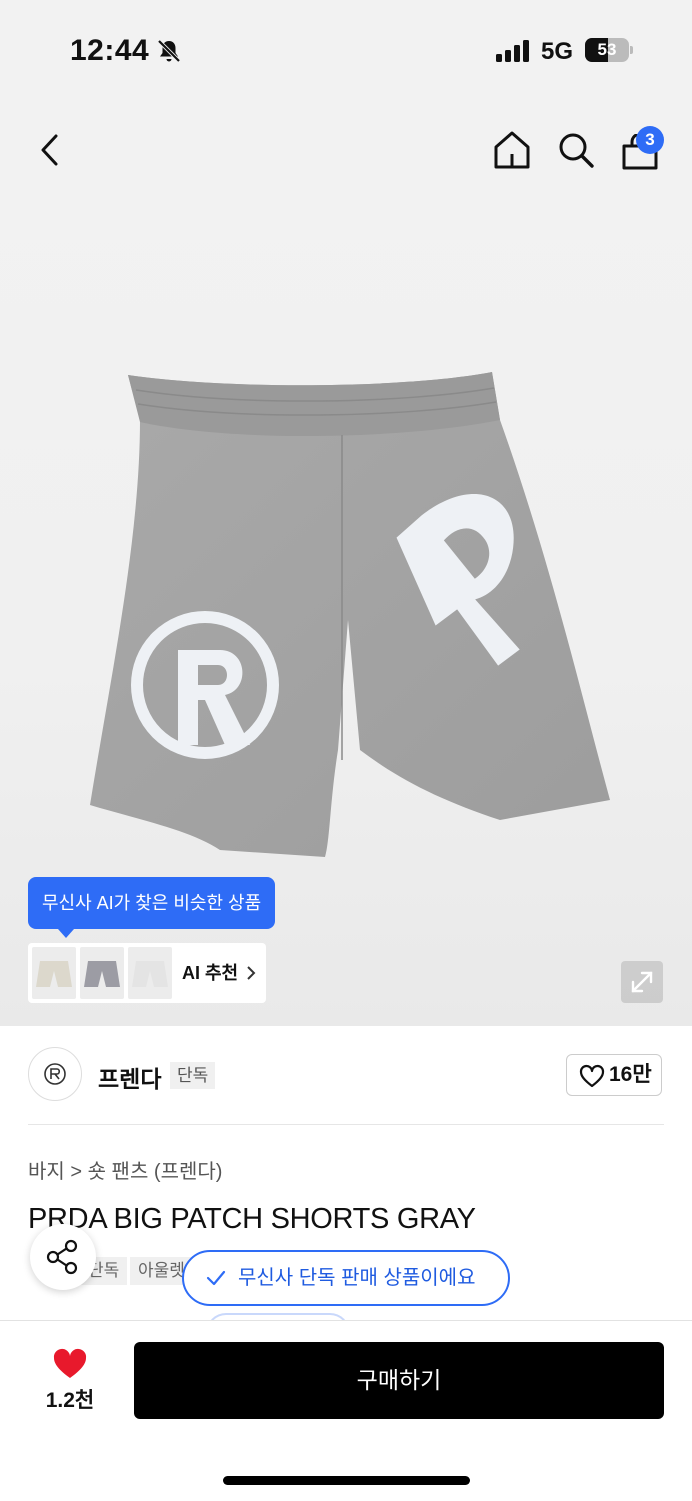  I want to click on tooltip-arrow, so click(66, 933).